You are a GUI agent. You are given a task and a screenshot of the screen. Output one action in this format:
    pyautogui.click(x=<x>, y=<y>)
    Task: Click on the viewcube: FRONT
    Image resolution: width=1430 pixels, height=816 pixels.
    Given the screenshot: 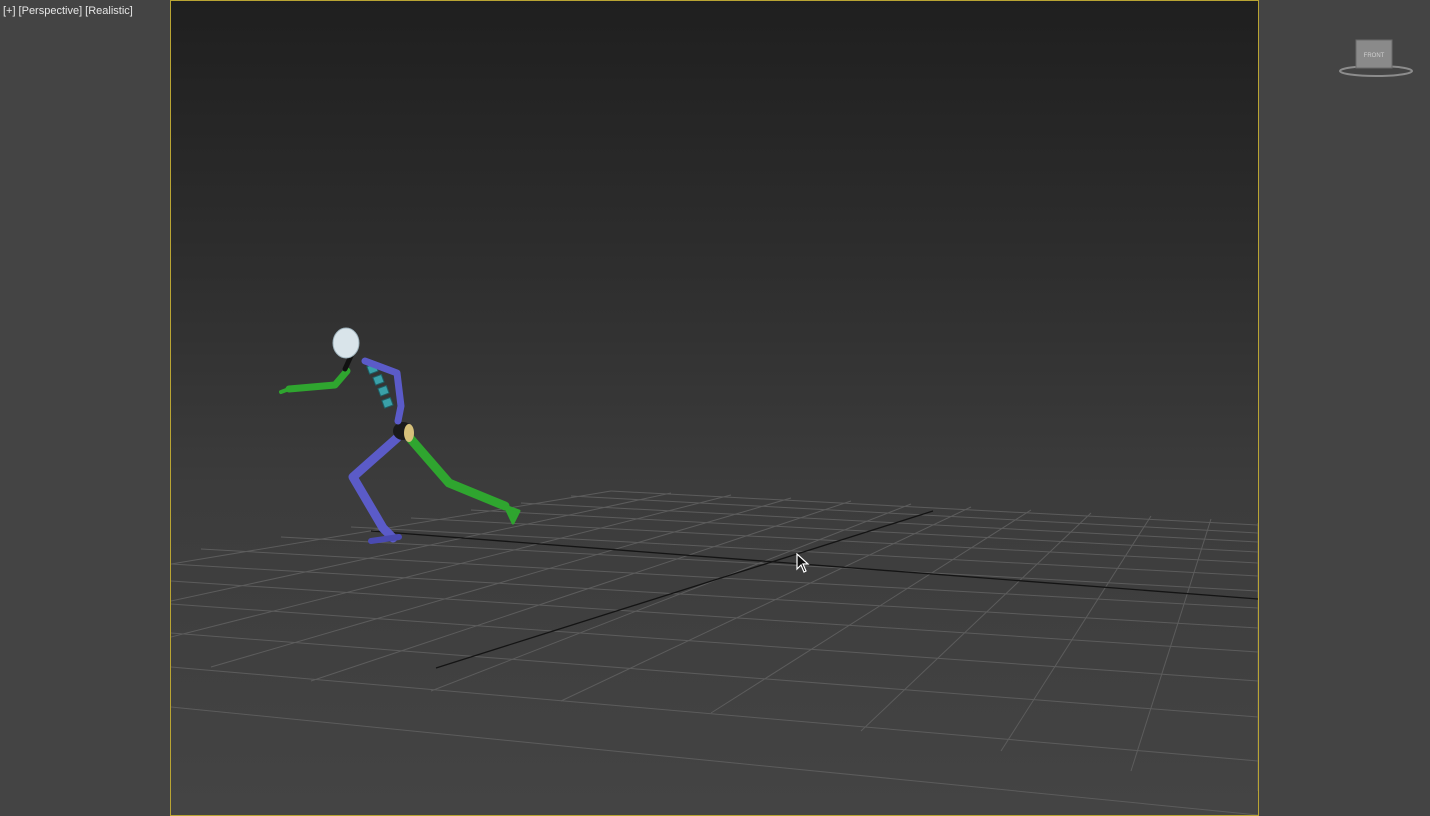 What is the action you would take?
    pyautogui.click(x=1377, y=59)
    